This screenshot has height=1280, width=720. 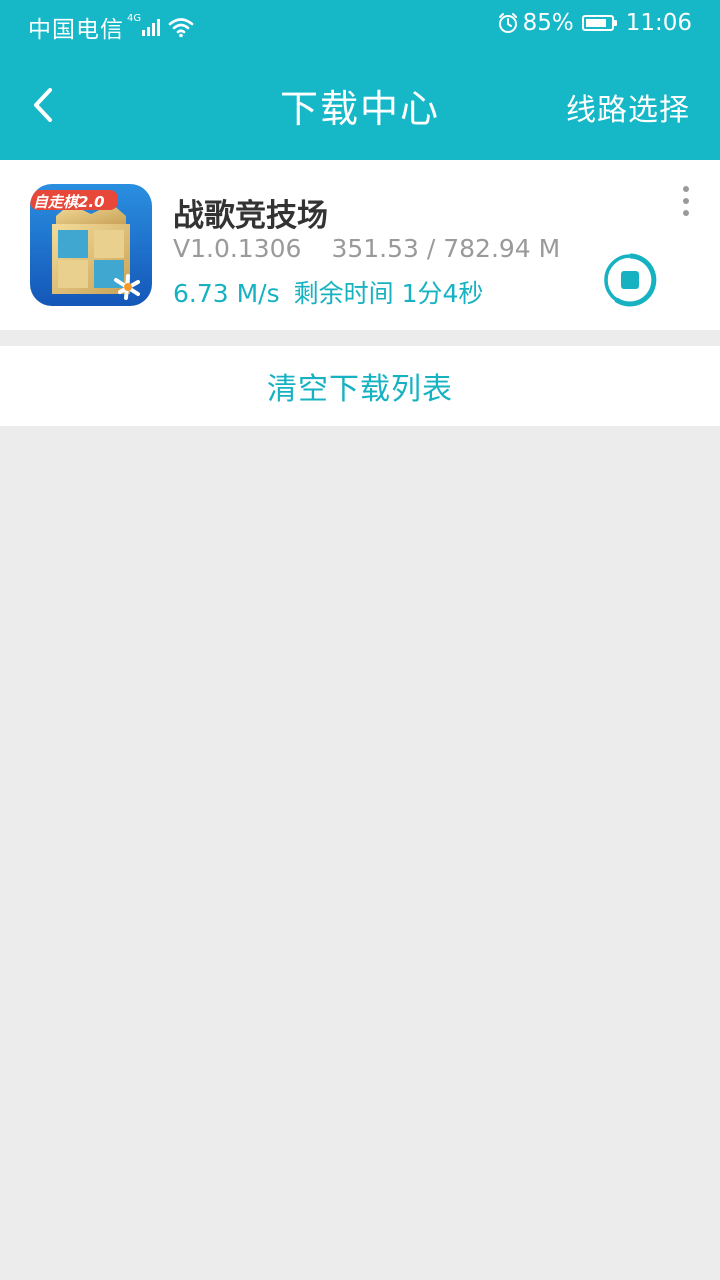 What do you see at coordinates (628, 107) in the screenshot?
I see `route-select-button: 线路选择` at bounding box center [628, 107].